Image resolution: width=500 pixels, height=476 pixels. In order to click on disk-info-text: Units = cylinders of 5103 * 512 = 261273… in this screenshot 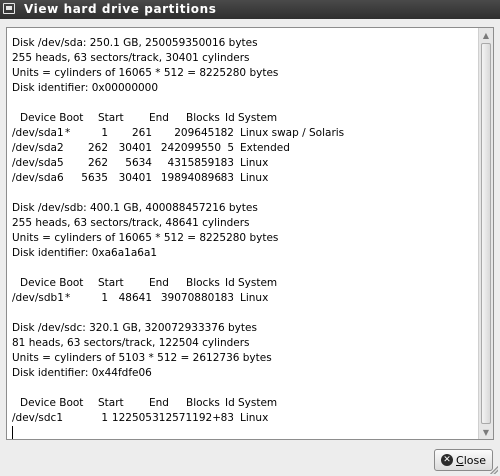, I will do `click(142, 358)`.